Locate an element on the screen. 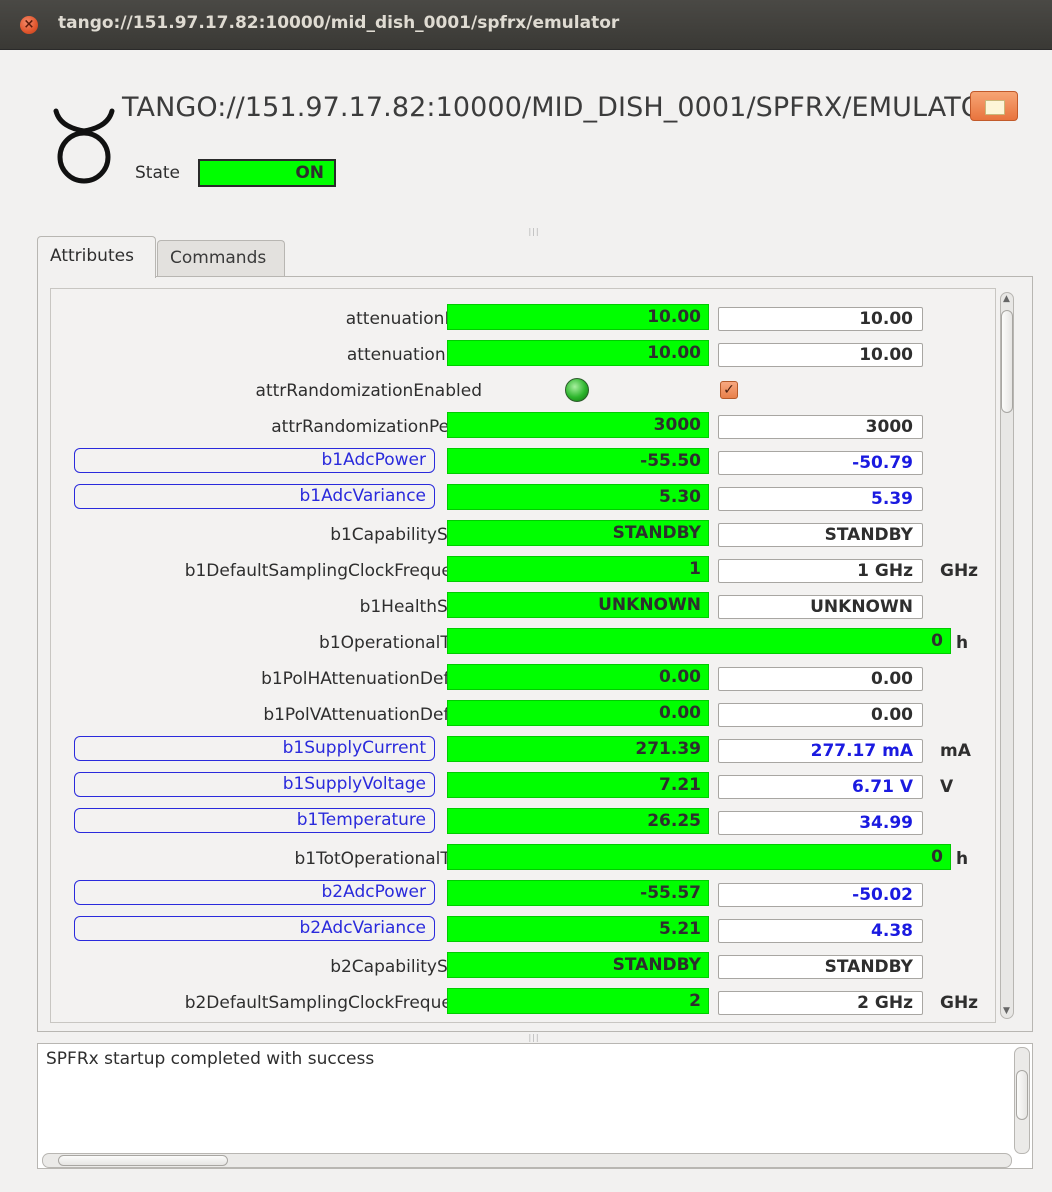  attribute-write-value: 34.99 is located at coordinates (820, 823).